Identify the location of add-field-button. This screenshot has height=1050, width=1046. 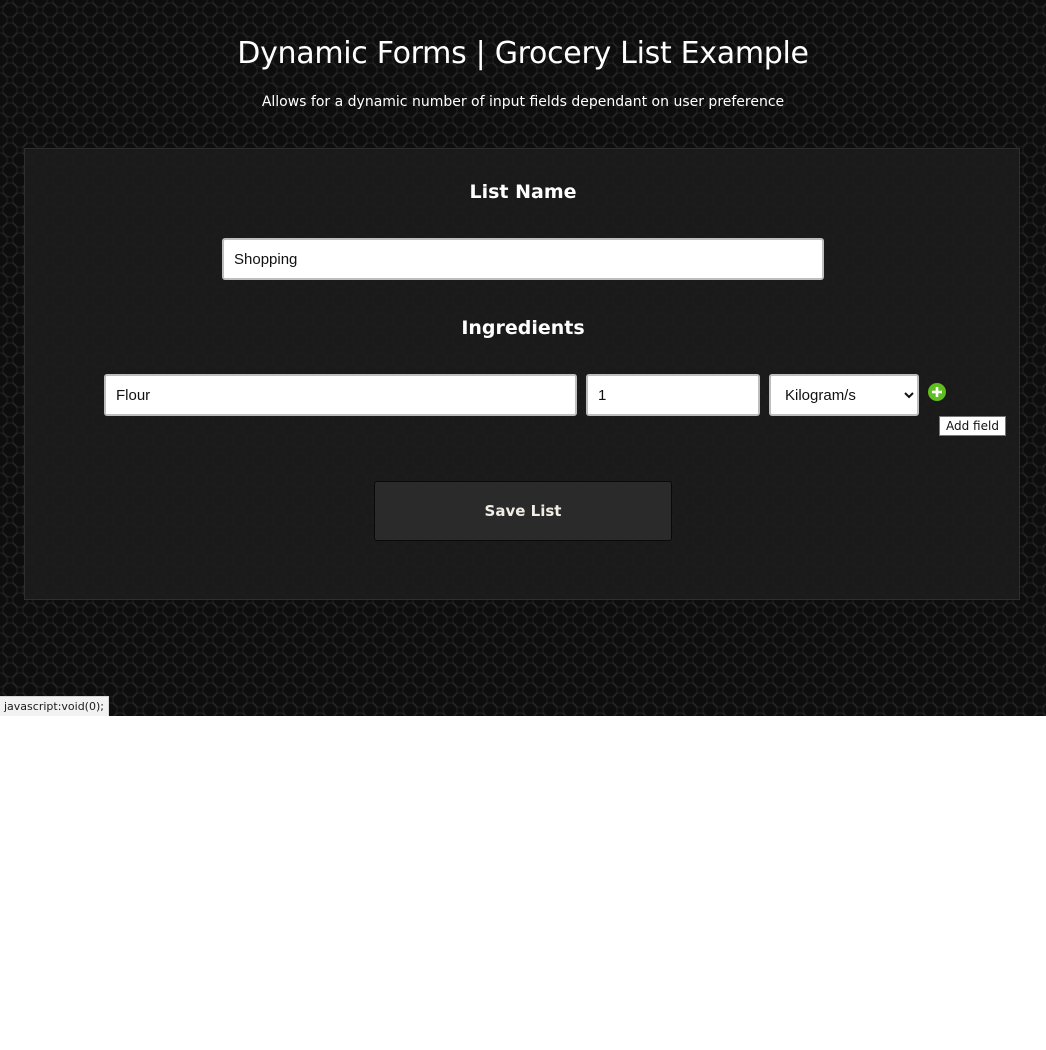
(937, 392).